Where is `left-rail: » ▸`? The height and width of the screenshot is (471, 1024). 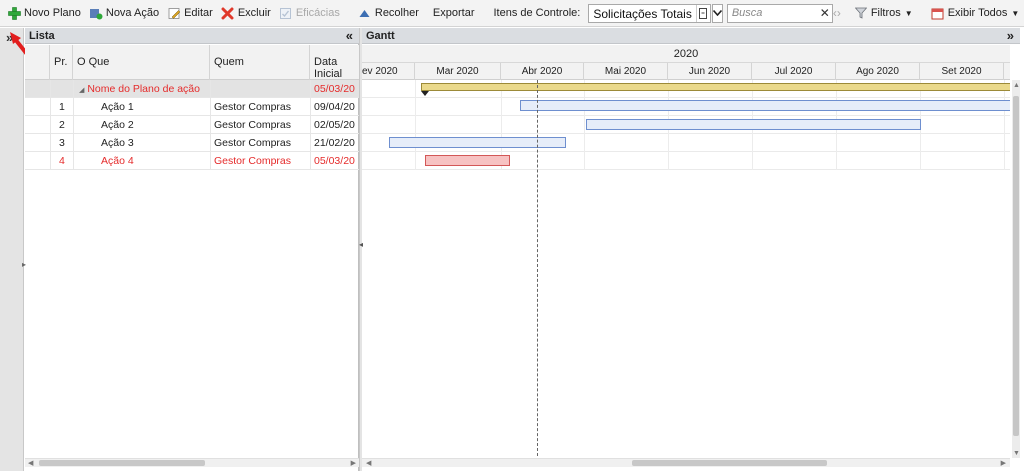
left-rail: » ▸ is located at coordinates (13, 249).